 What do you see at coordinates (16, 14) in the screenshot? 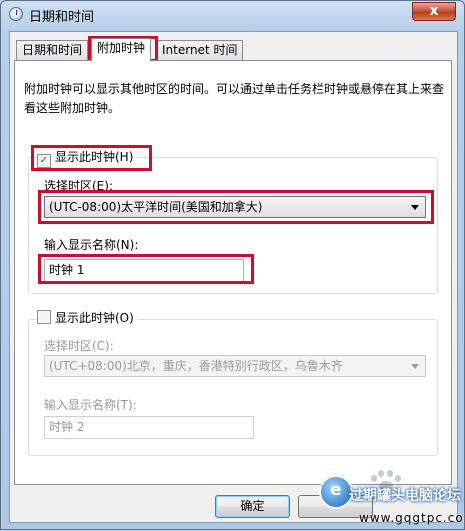
I see `clock-icon` at bounding box center [16, 14].